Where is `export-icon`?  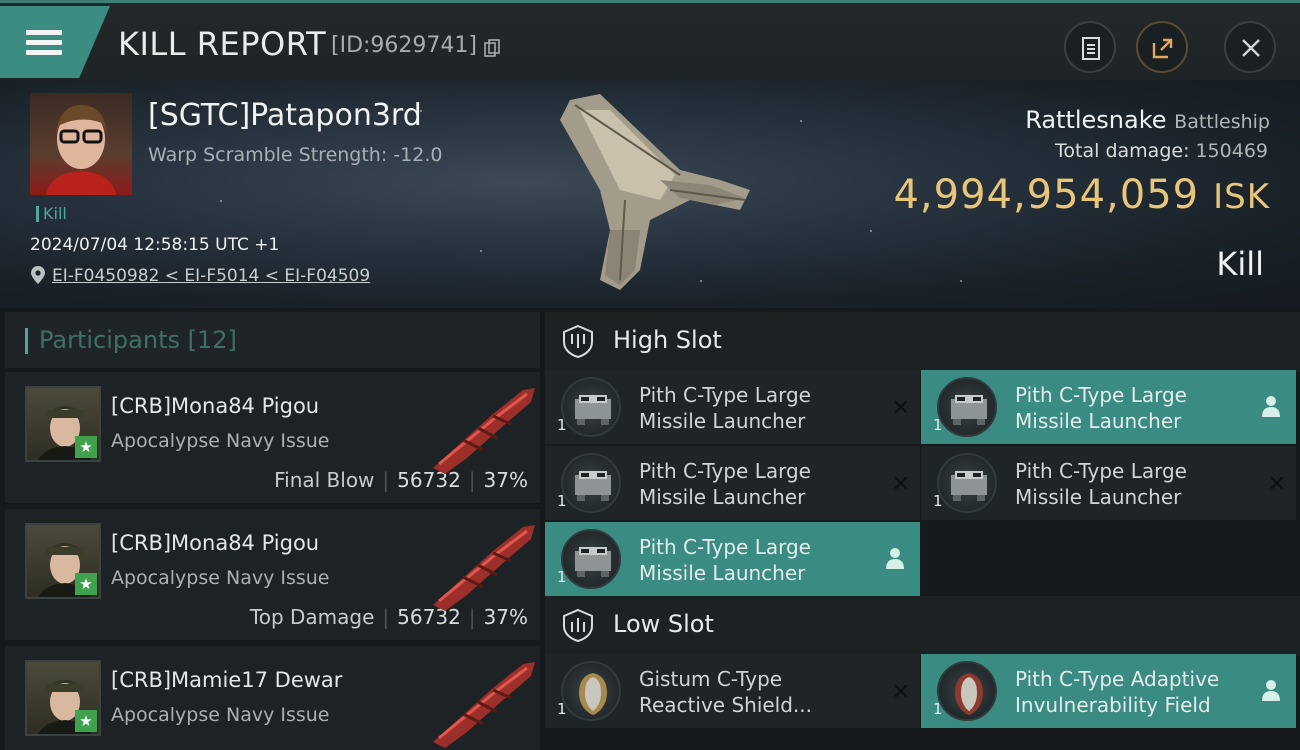
export-icon is located at coordinates (1162, 48).